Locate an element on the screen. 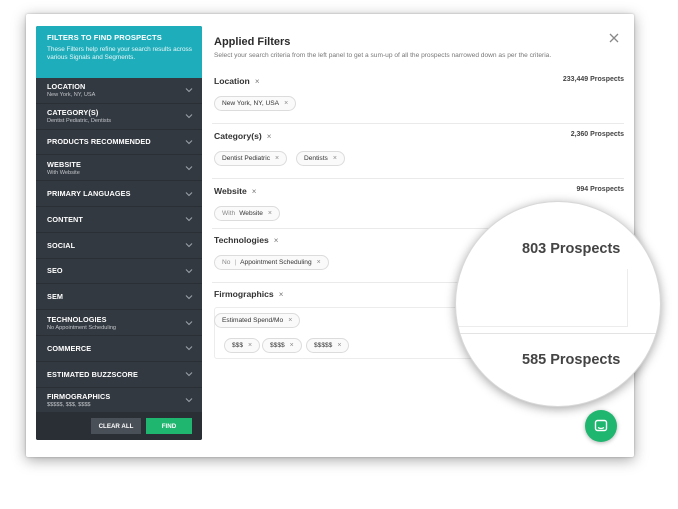 The height and width of the screenshot is (509, 678). sidebar-item-label: WEBSITE is located at coordinates (64, 164).